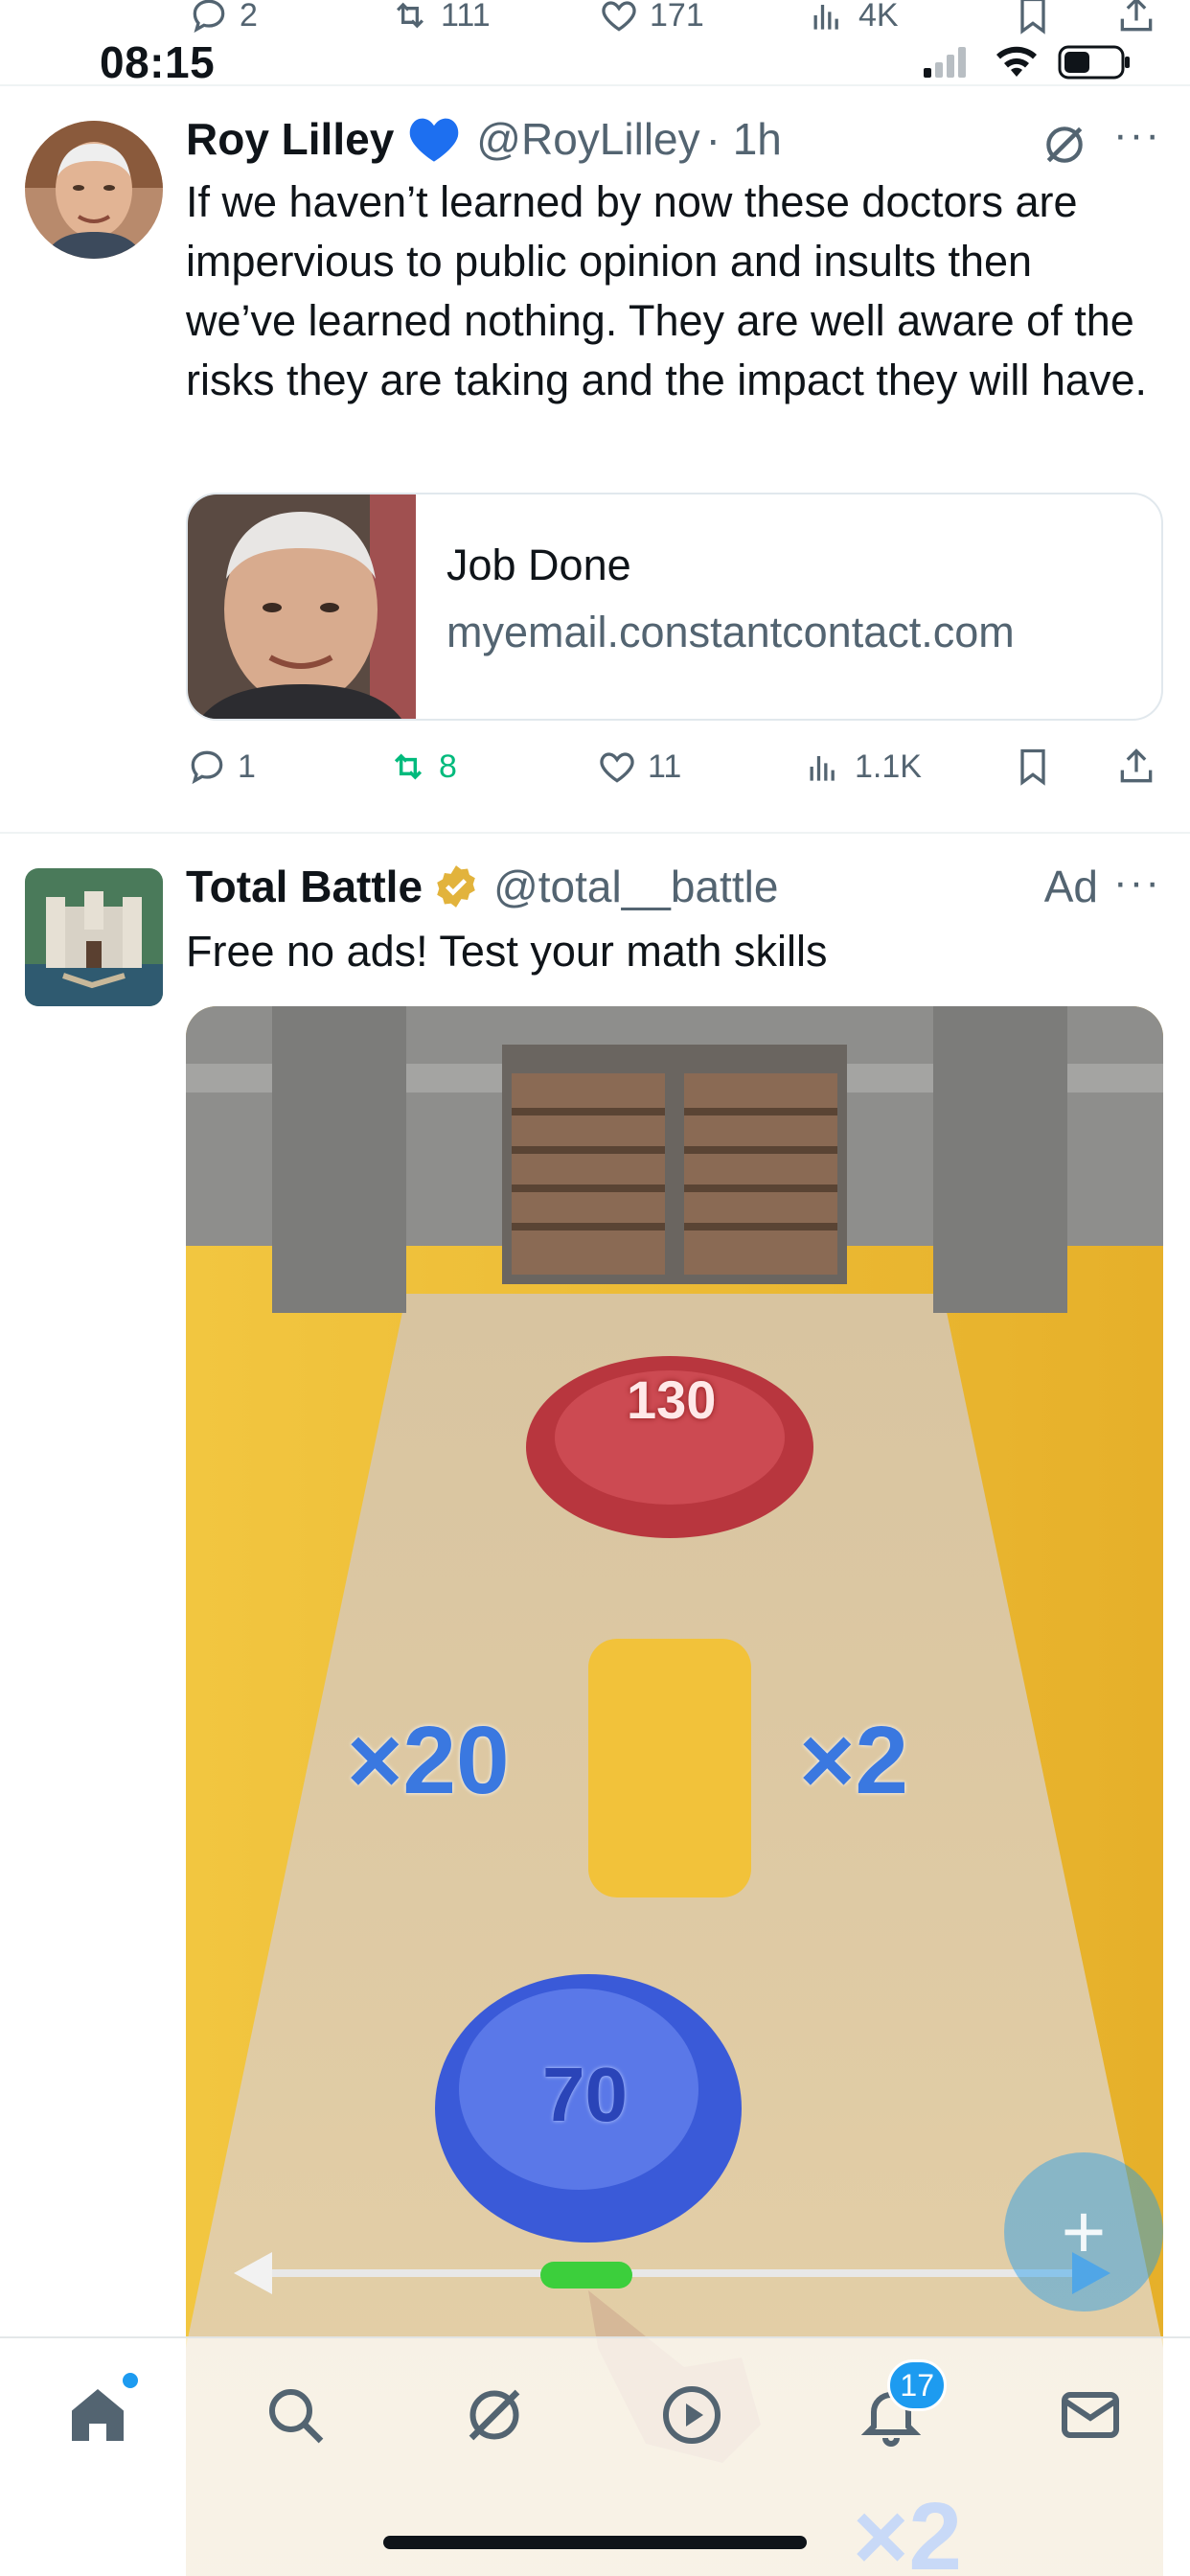 The image size is (1190, 2576). I want to click on plus-icon: +, so click(1084, 2231).